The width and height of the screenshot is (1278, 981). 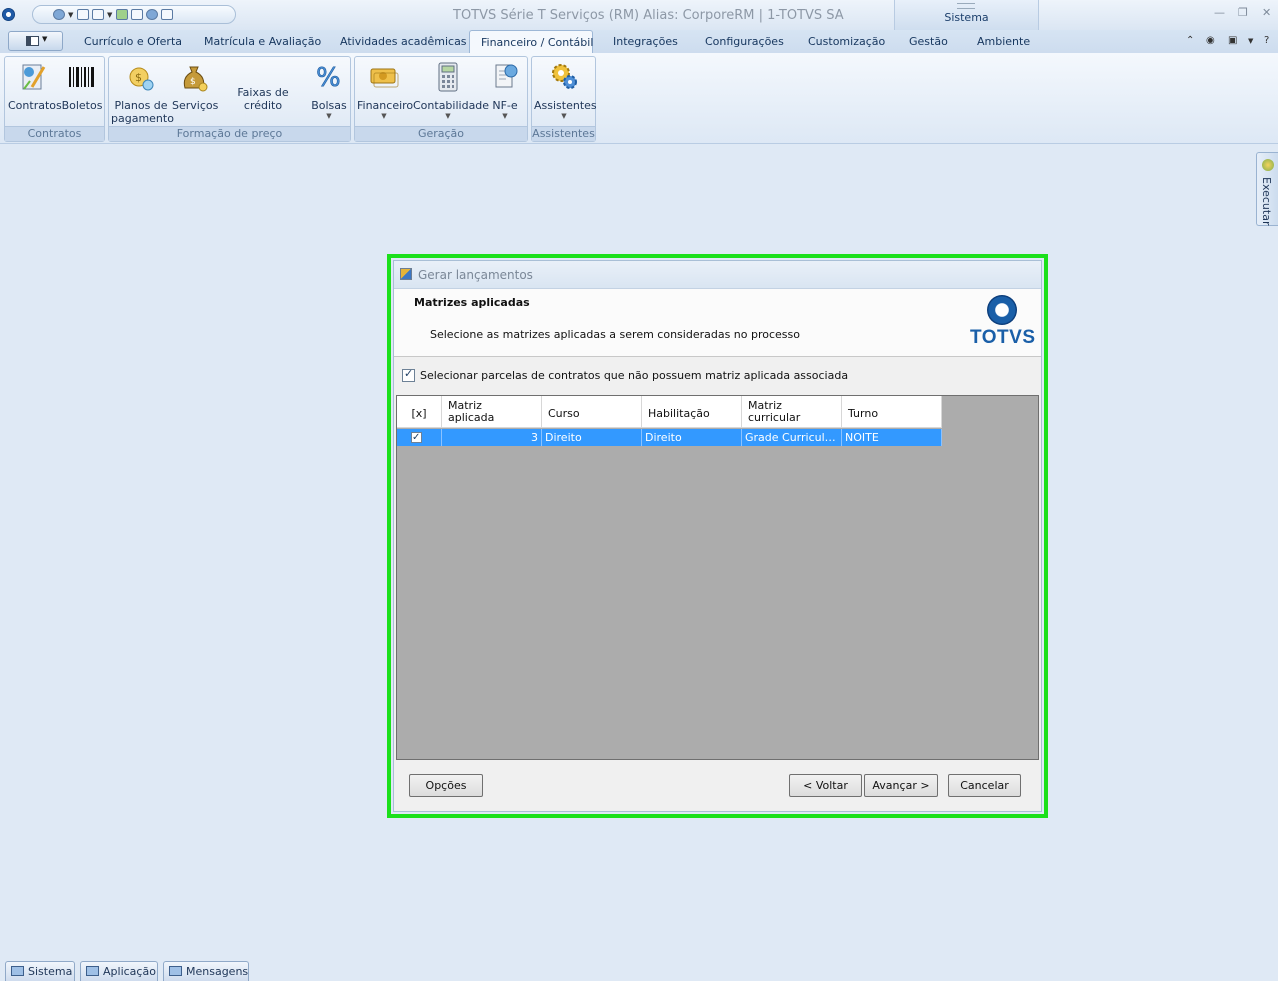 I want to click on tab-customizacao: Customização, so click(x=846, y=41).